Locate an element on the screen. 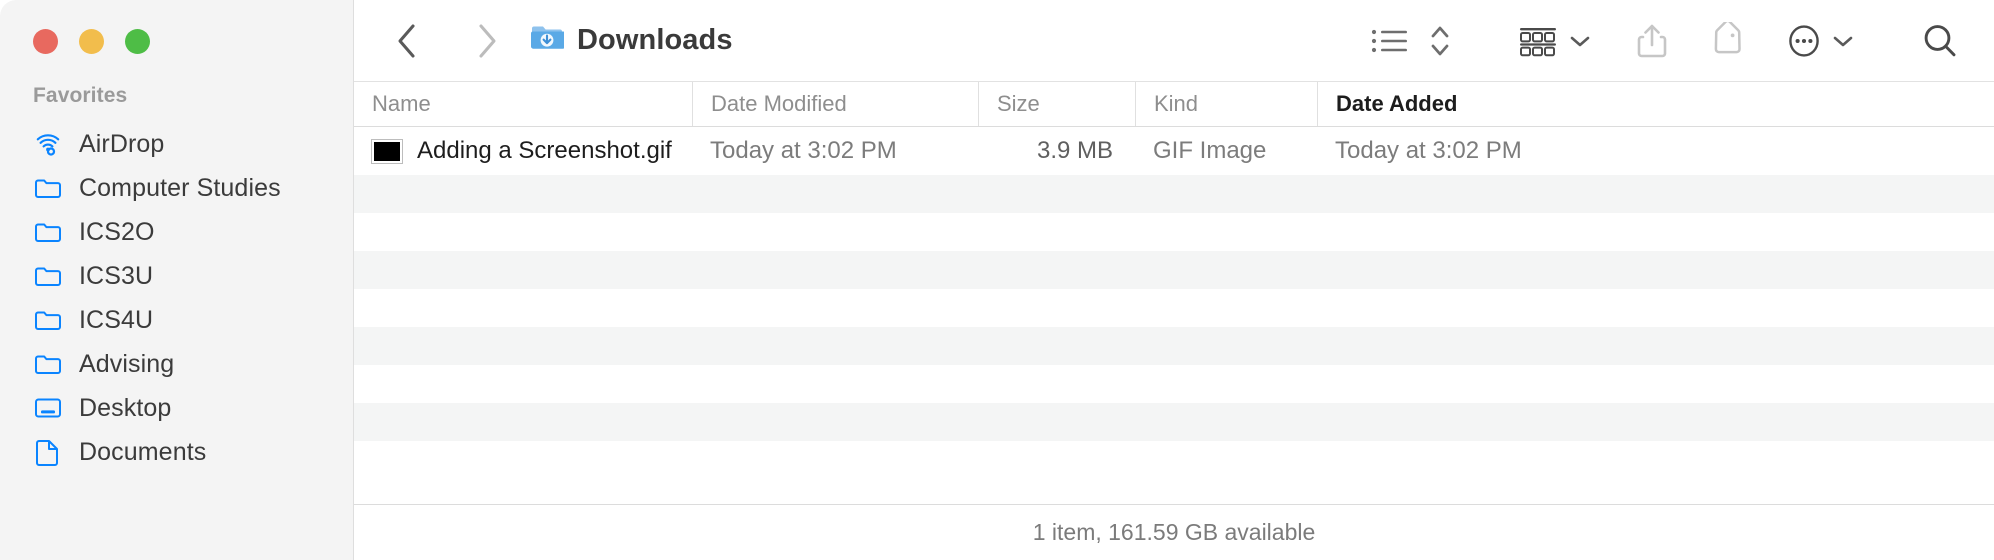 This screenshot has width=1994, height=560. group-items-control is located at coordinates (1553, 41).